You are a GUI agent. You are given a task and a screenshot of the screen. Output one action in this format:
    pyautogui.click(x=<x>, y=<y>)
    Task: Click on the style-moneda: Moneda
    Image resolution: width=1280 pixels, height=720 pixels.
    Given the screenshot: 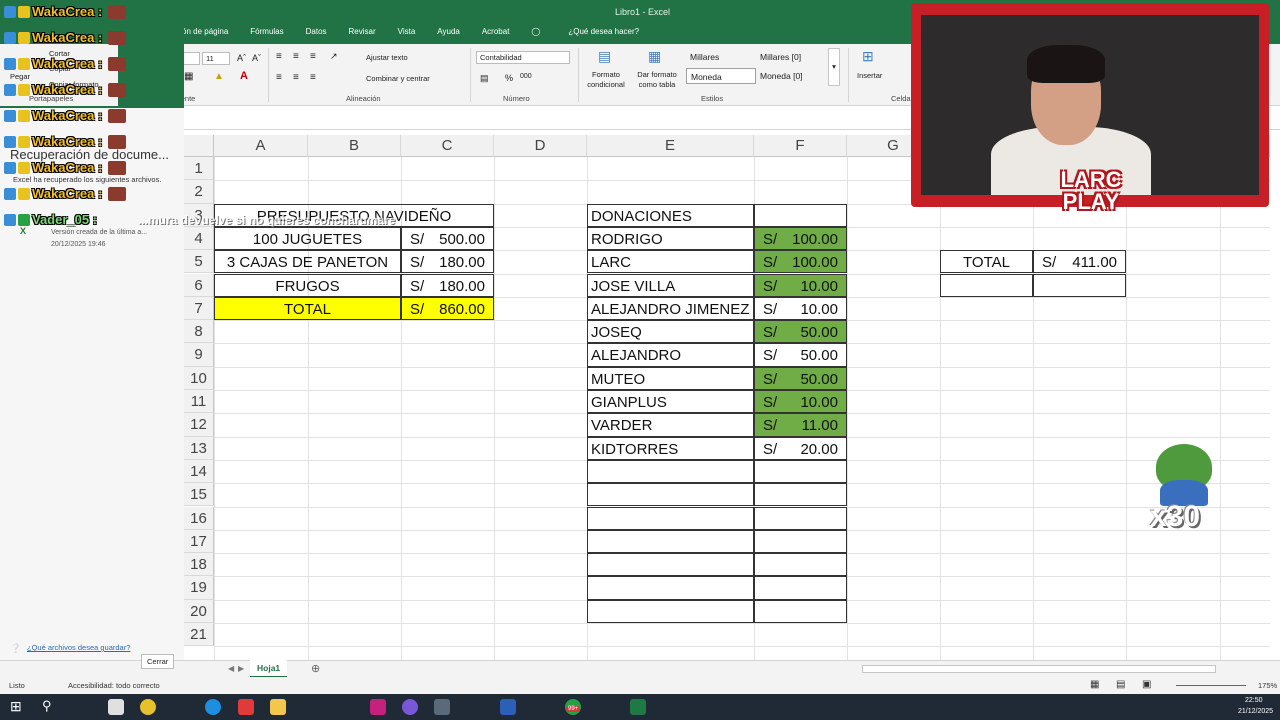 What is the action you would take?
    pyautogui.click(x=721, y=76)
    